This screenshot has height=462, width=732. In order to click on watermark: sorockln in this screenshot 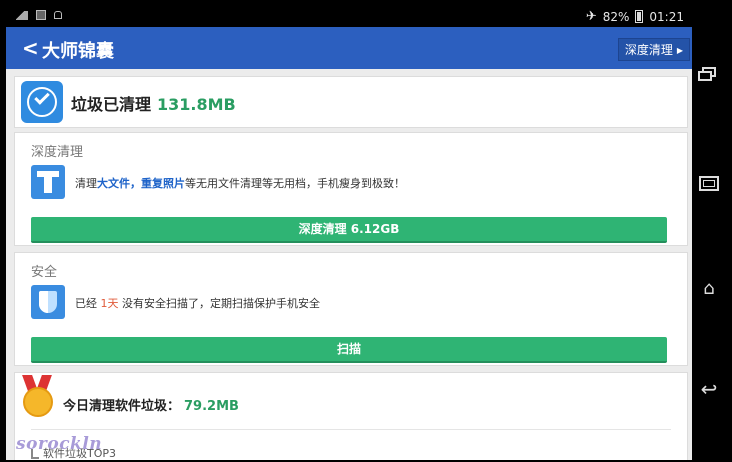, I will do `click(59, 444)`.